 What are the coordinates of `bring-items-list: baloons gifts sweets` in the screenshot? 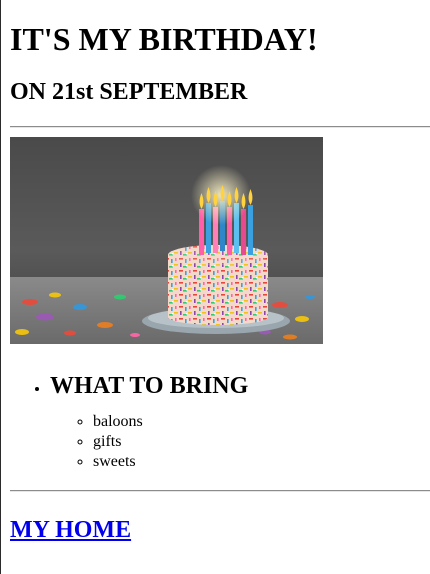 It's located at (240, 436).